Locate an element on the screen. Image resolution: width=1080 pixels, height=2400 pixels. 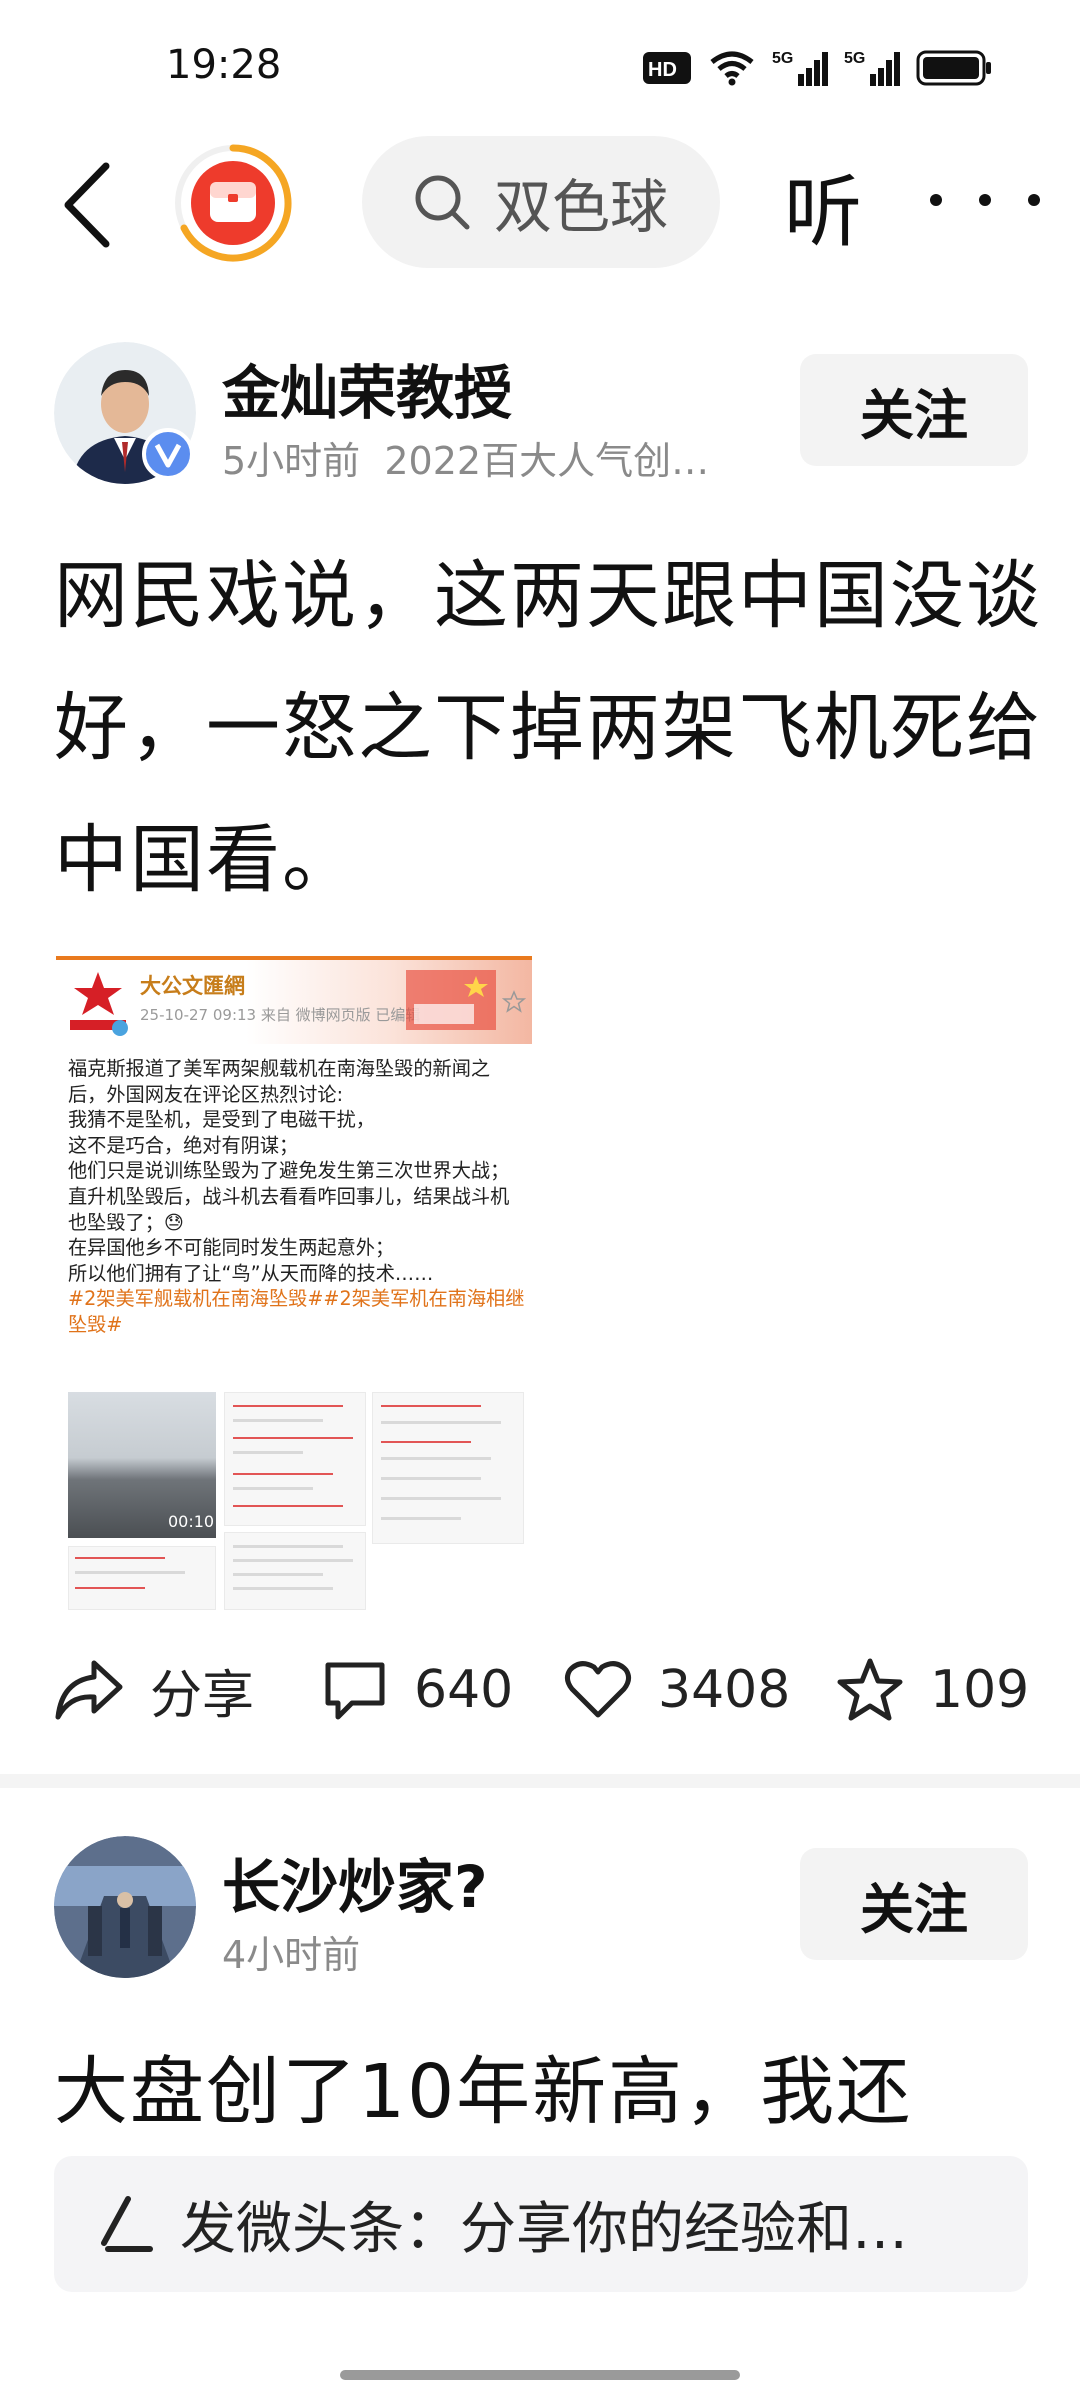
favorite-count: 109 is located at coordinates (980, 1690).